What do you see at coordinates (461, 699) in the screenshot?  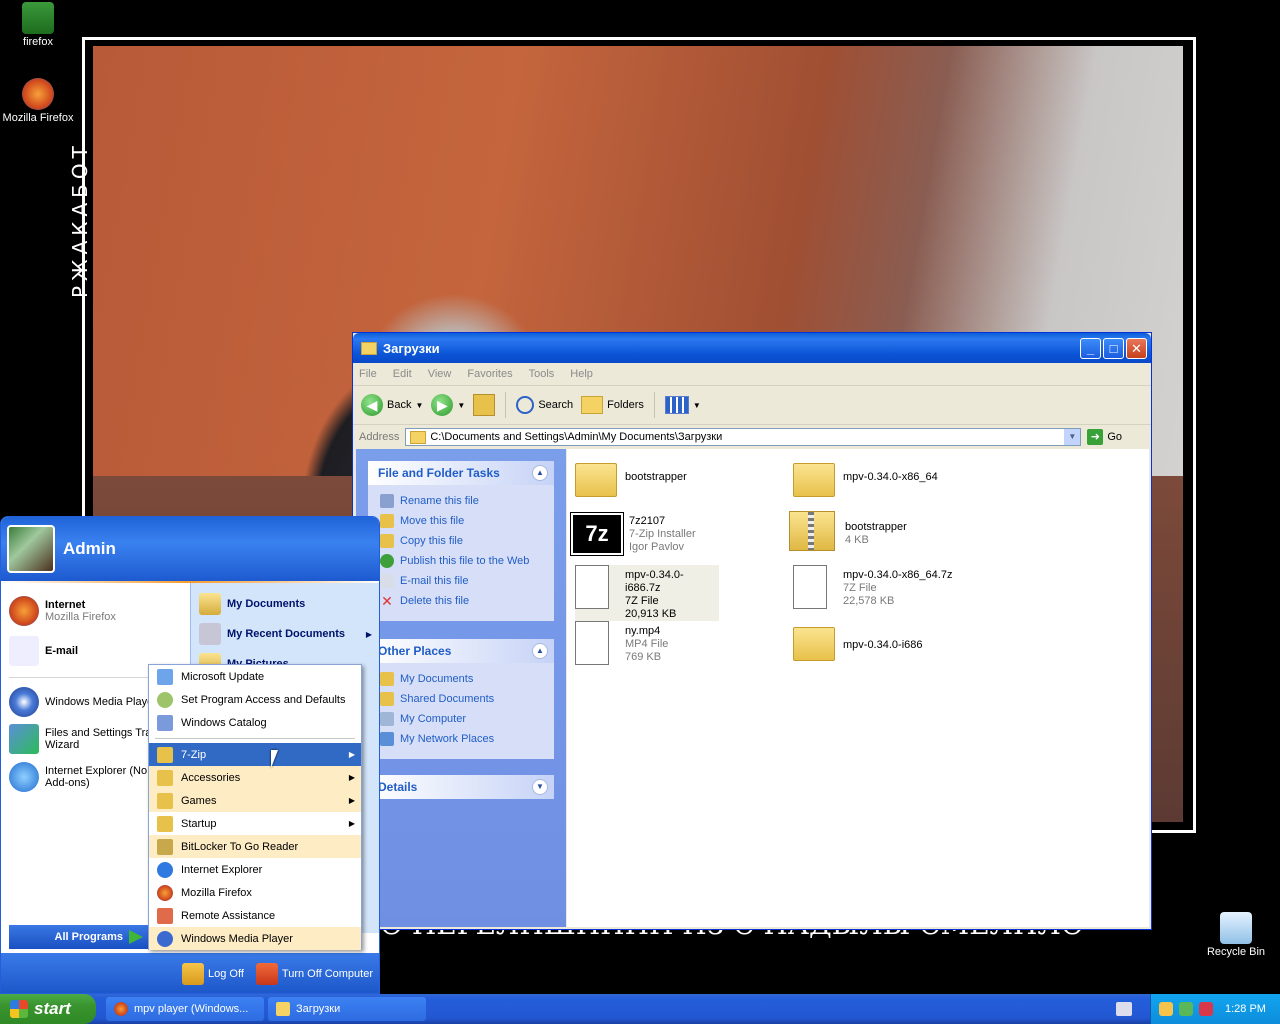 I see `place-shared-documents: Shared Documents` at bounding box center [461, 699].